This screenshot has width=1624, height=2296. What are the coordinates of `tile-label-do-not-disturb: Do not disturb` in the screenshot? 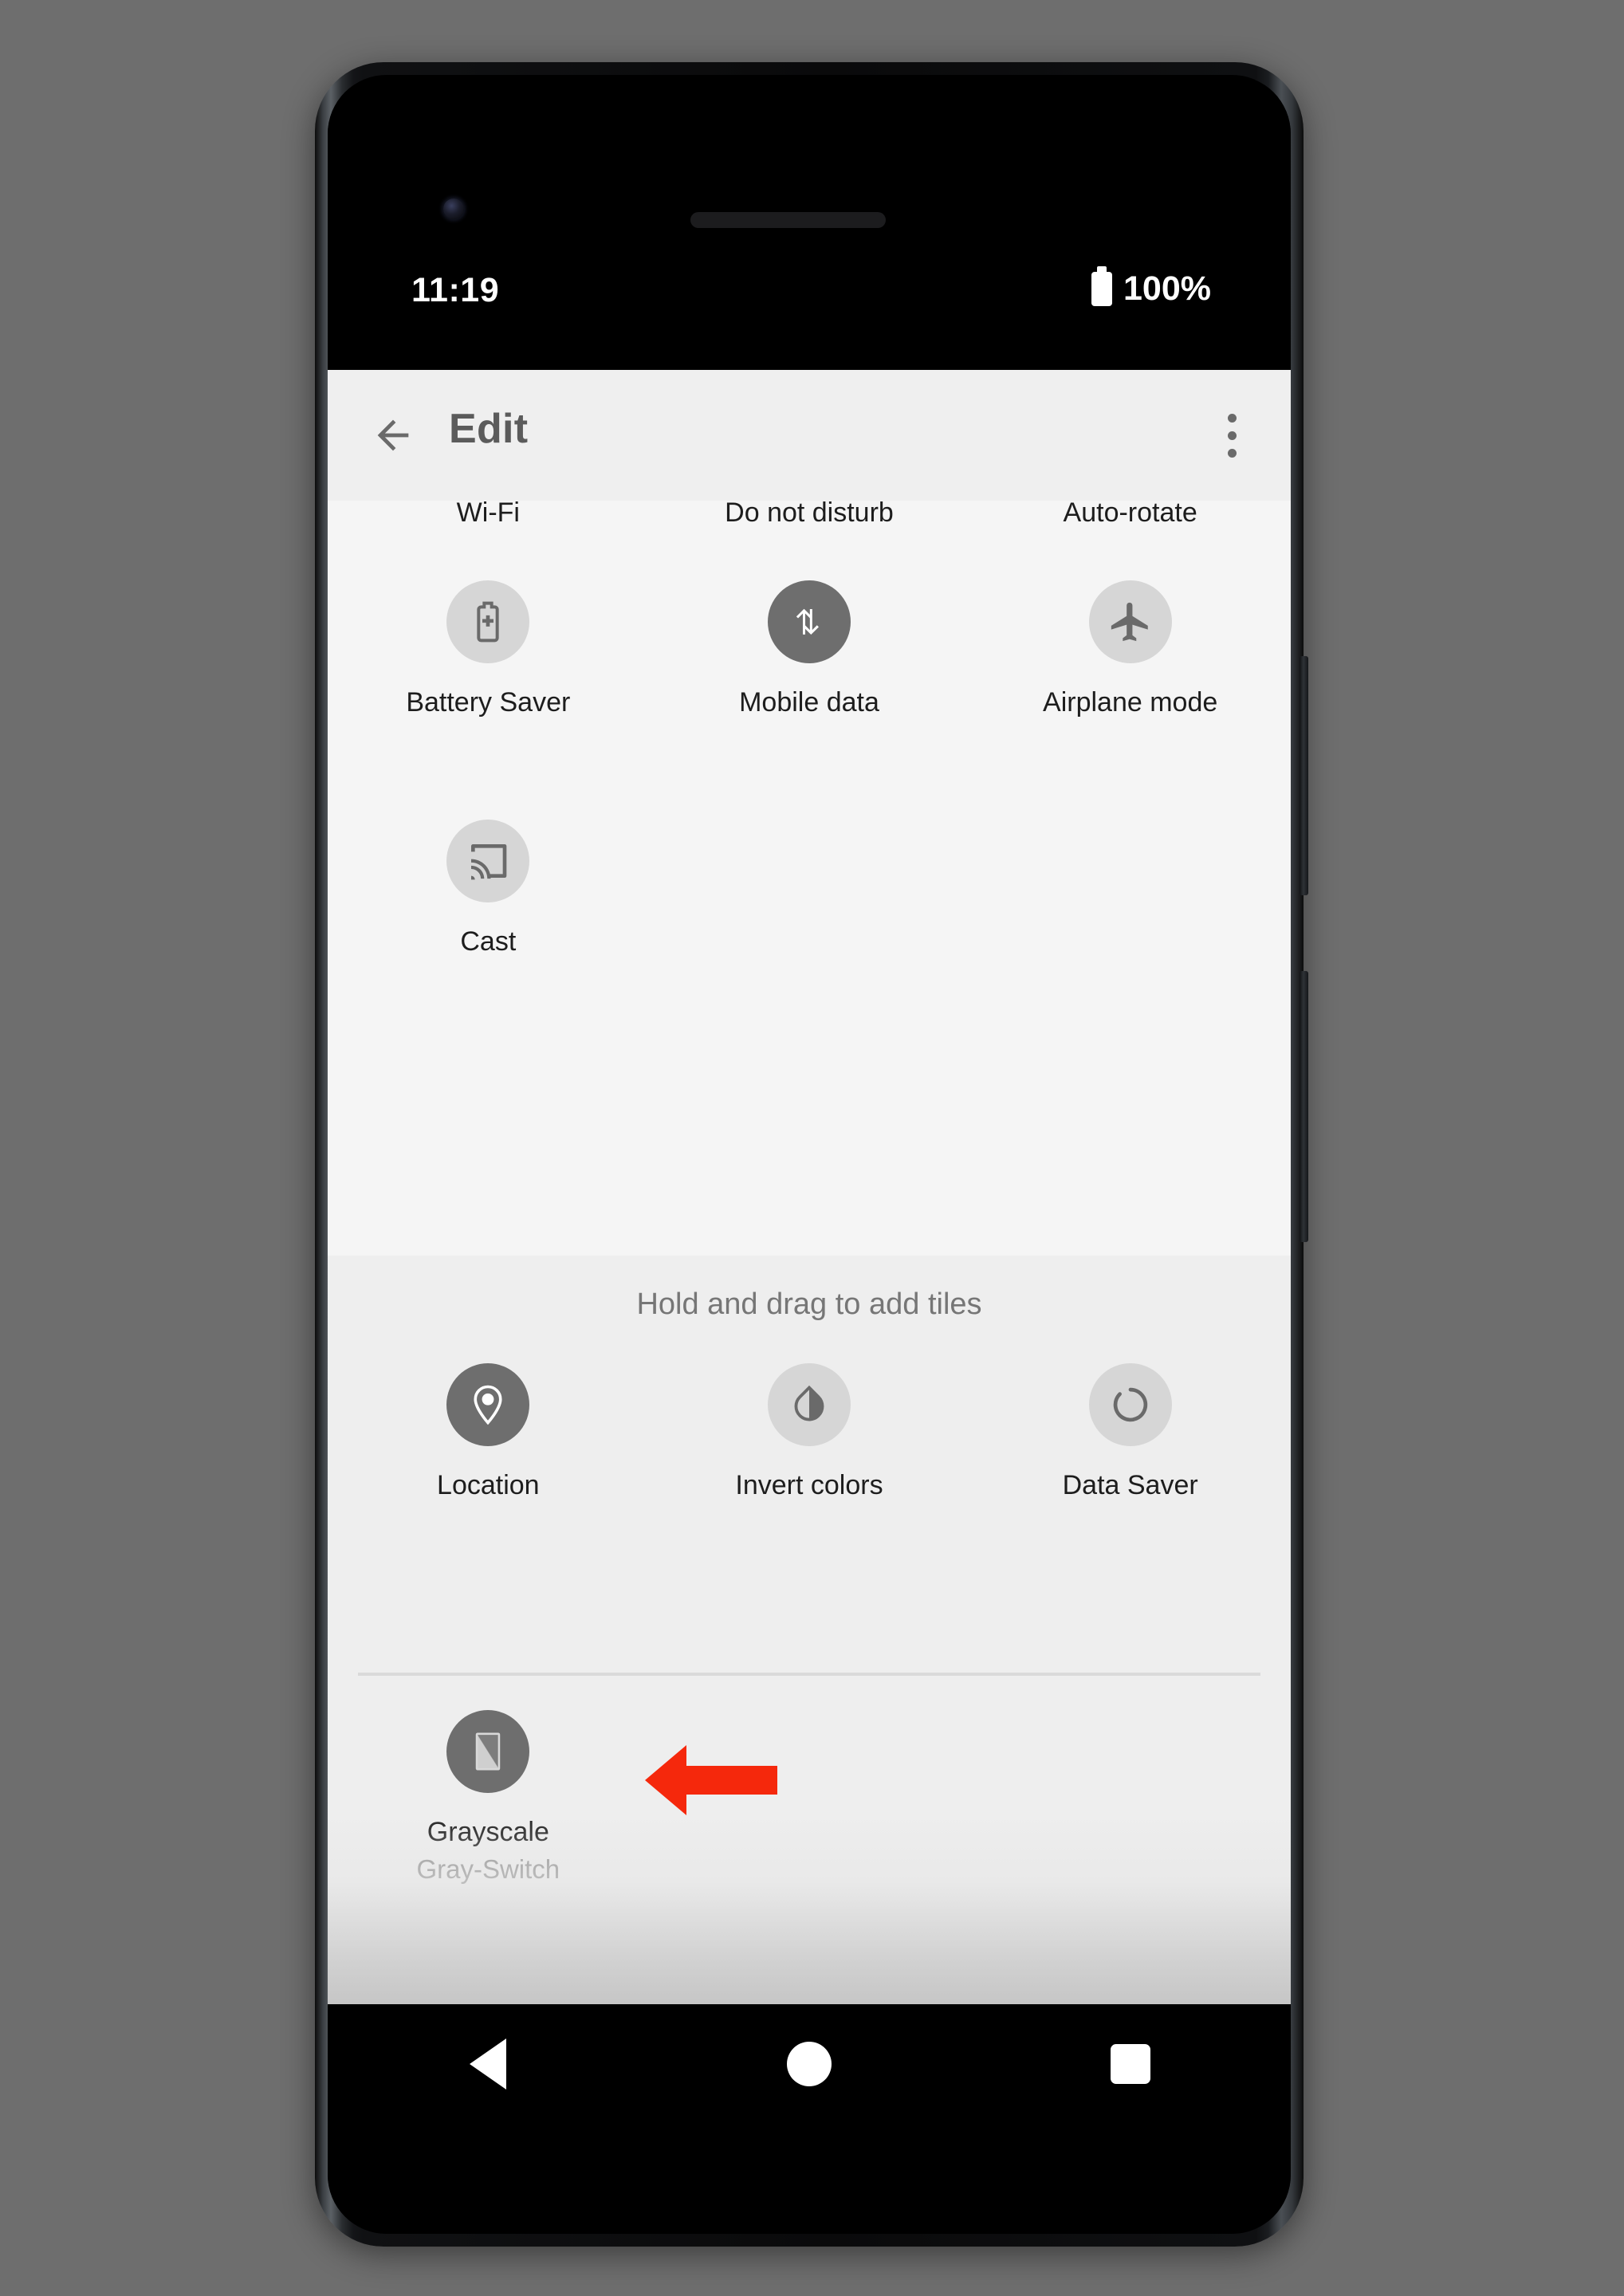 It's located at (810, 512).